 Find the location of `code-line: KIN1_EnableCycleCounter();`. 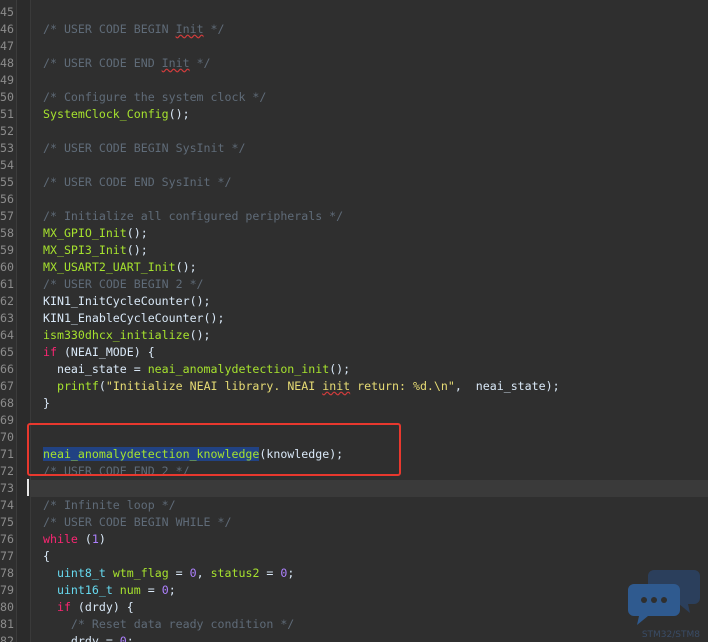

code-line: KIN1_EnableCycleCounter(); is located at coordinates (369, 318).